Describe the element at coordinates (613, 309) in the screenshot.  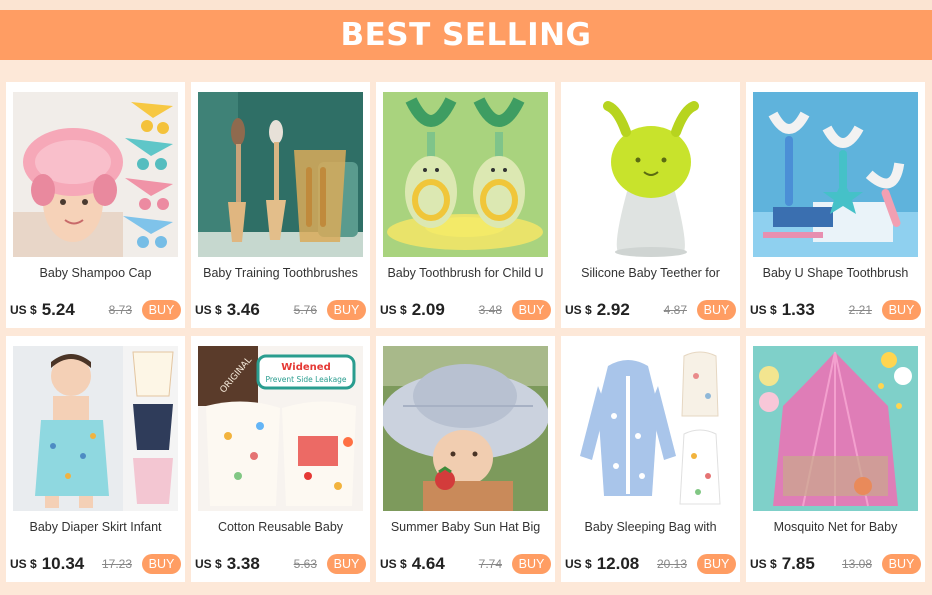
I see `current-price: 2.92` at that location.